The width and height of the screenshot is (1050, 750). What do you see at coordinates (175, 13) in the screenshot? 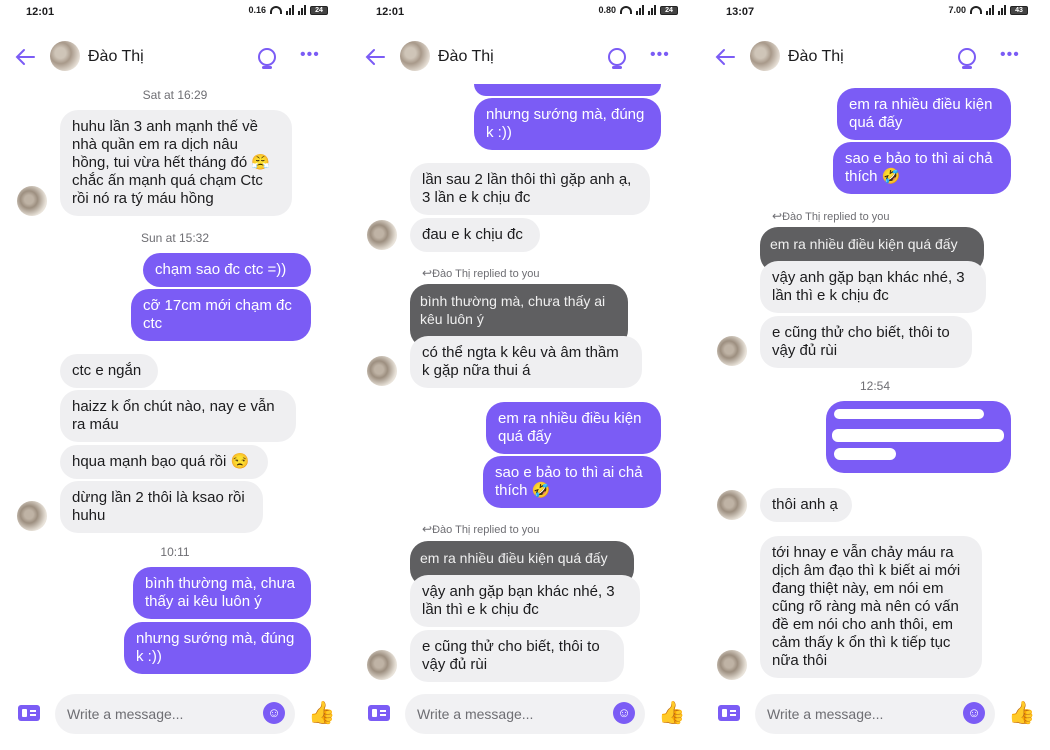
I see `status-bar: 12:01 0.16 24` at bounding box center [175, 13].